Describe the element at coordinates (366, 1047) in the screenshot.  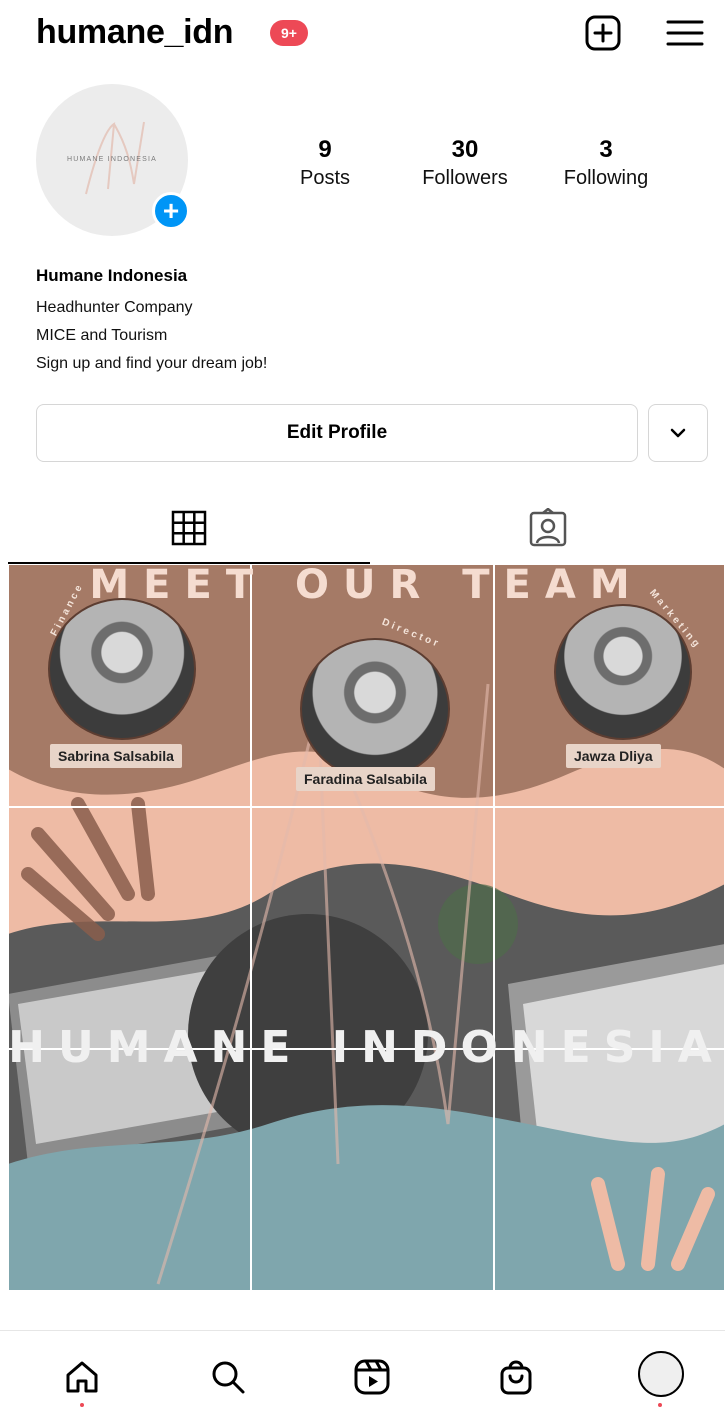
I see `brand-title-text: HUMANE INDONESIA` at that location.